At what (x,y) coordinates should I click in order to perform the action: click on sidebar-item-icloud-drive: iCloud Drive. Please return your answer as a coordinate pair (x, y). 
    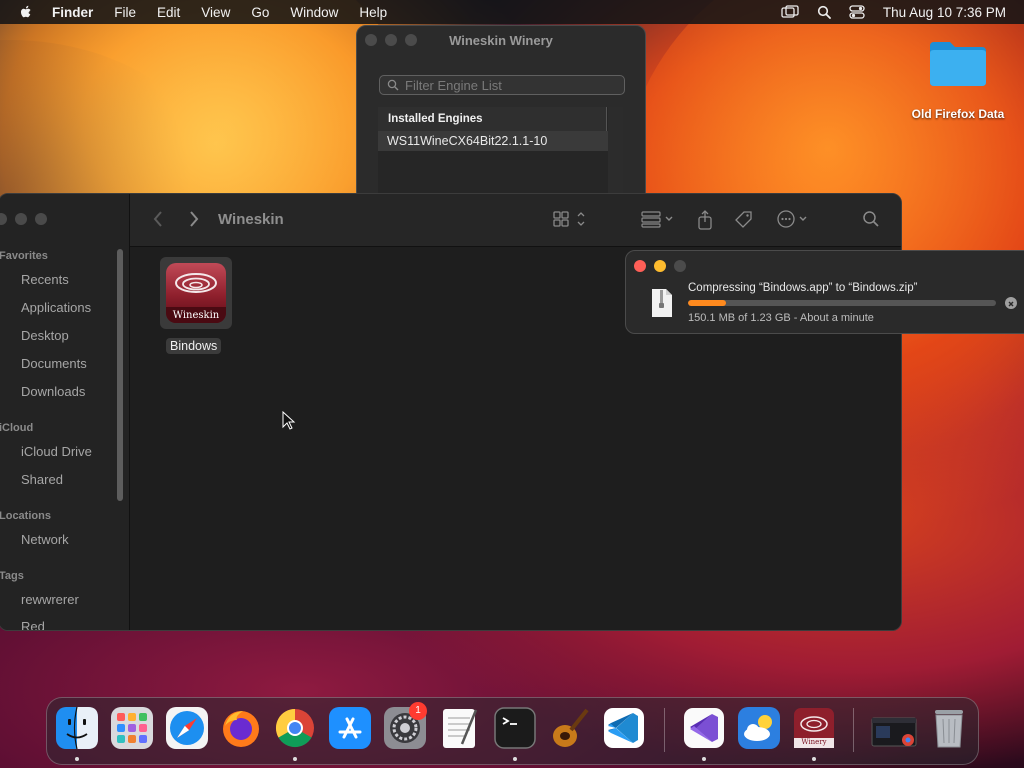
    Looking at the image, I should click on (56, 451).